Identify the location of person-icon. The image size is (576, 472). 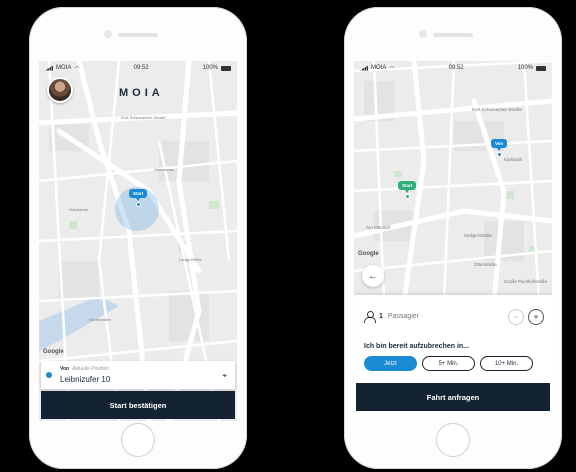
(370, 317).